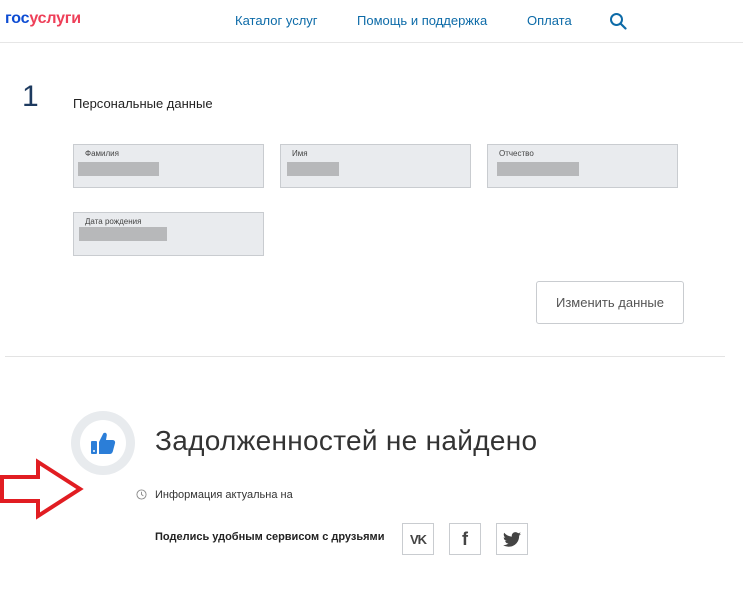  What do you see at coordinates (113, 221) in the screenshot?
I see `birth-date-label: Дата рождения` at bounding box center [113, 221].